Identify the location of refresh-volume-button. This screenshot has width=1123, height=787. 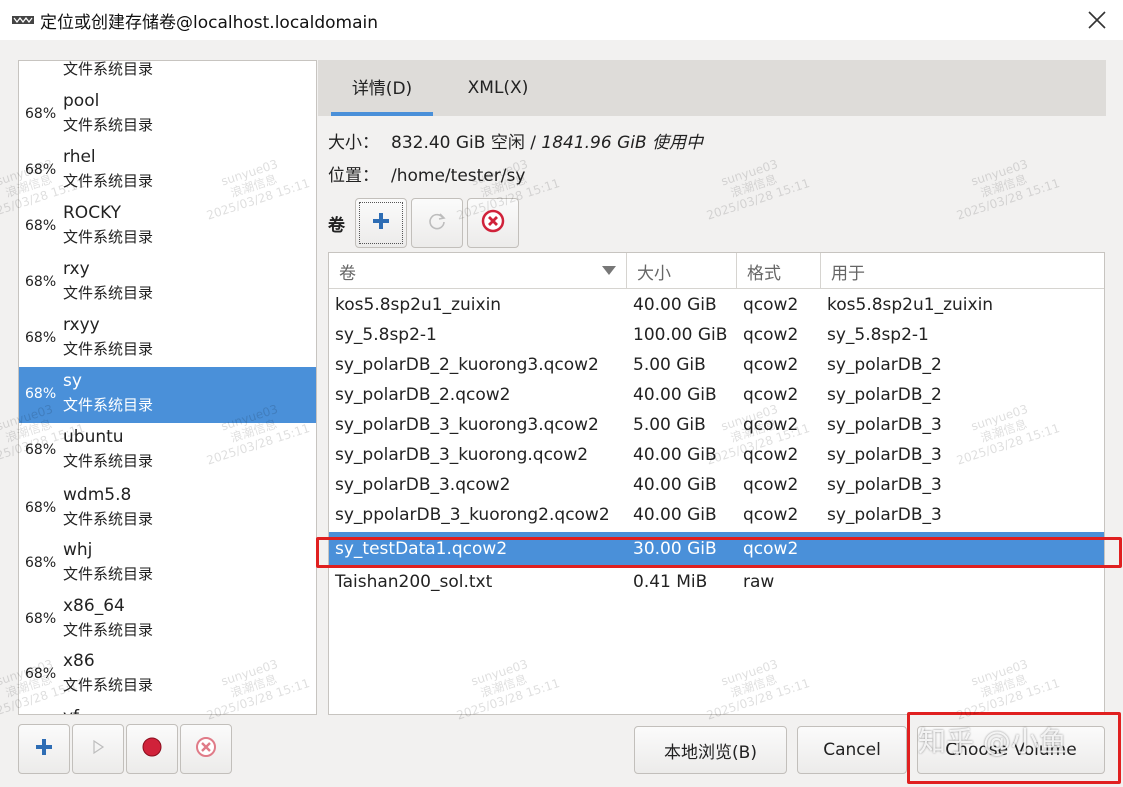
(437, 223).